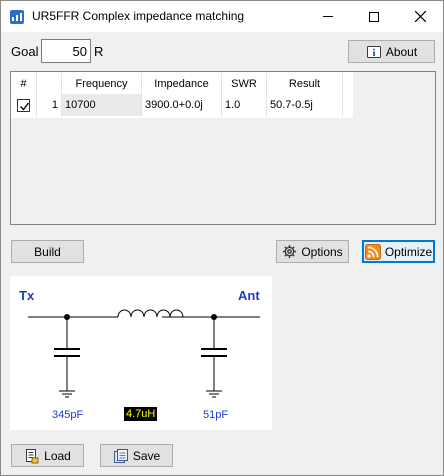 The width and height of the screenshot is (444, 476). What do you see at coordinates (249, 295) in the screenshot?
I see `ant-label: Ant` at bounding box center [249, 295].